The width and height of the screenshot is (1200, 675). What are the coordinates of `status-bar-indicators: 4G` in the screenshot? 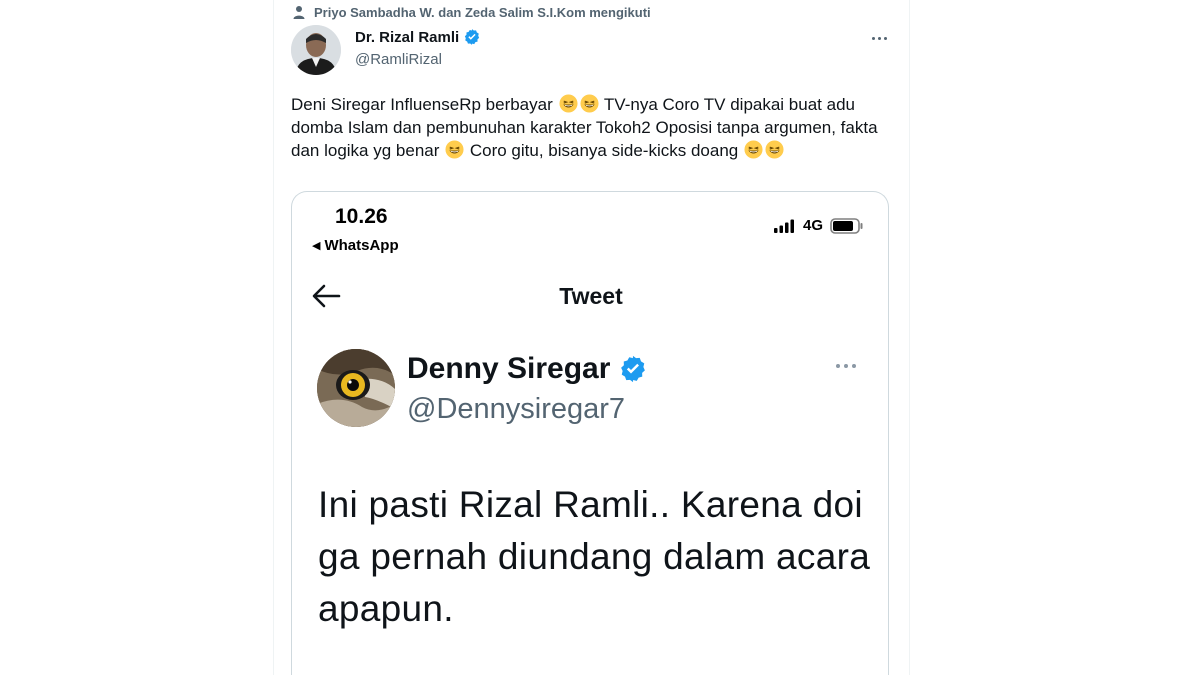 It's located at (818, 225).